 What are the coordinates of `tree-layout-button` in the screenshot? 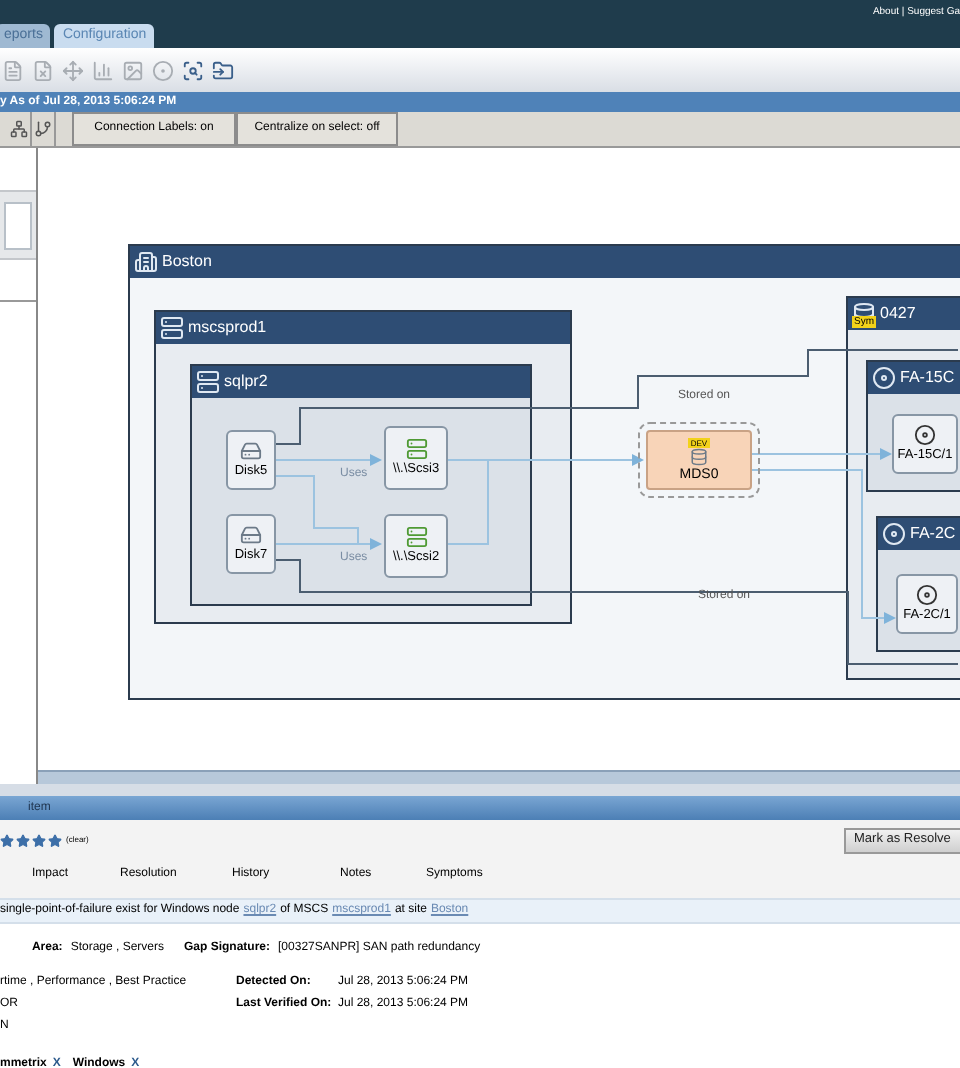 It's located at (20, 129).